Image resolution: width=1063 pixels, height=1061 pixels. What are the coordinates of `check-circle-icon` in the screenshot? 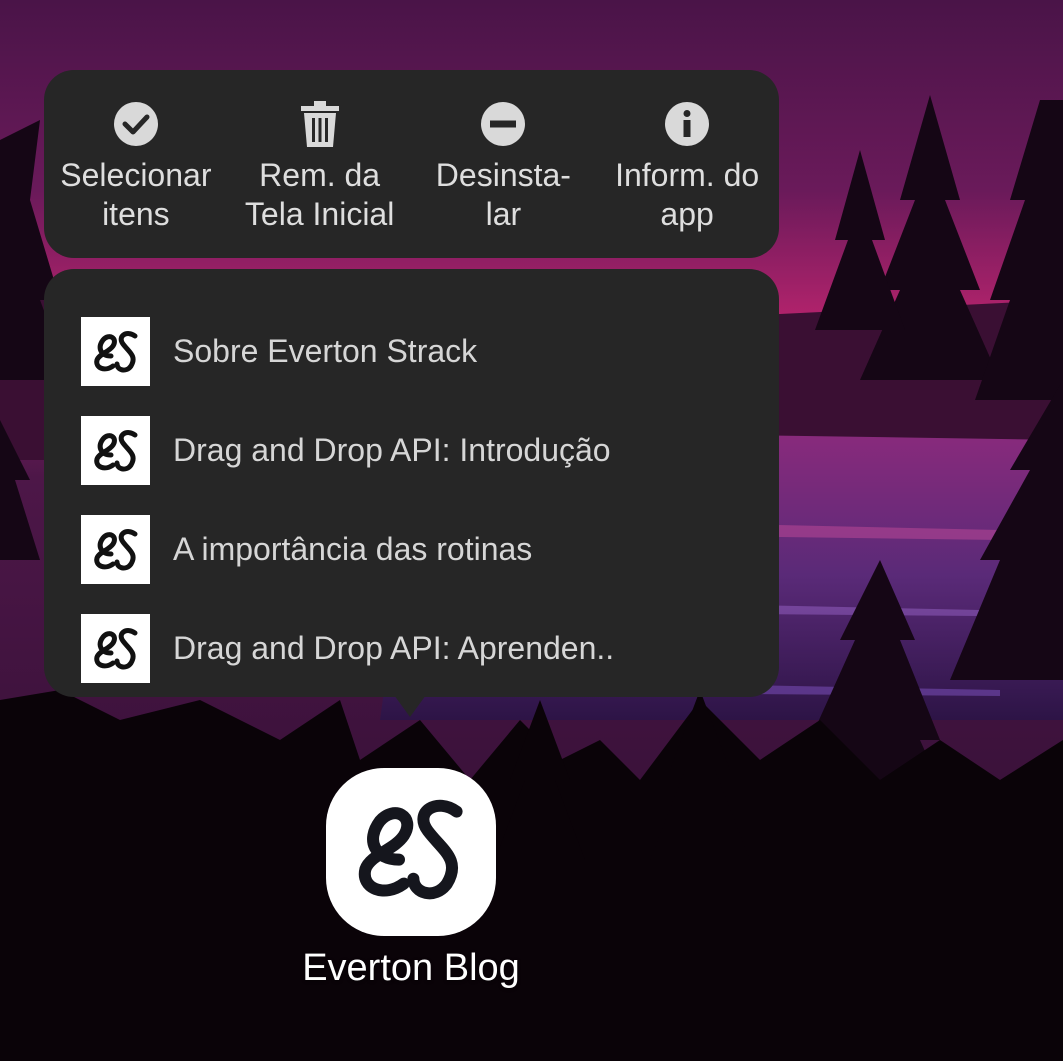 It's located at (136, 124).